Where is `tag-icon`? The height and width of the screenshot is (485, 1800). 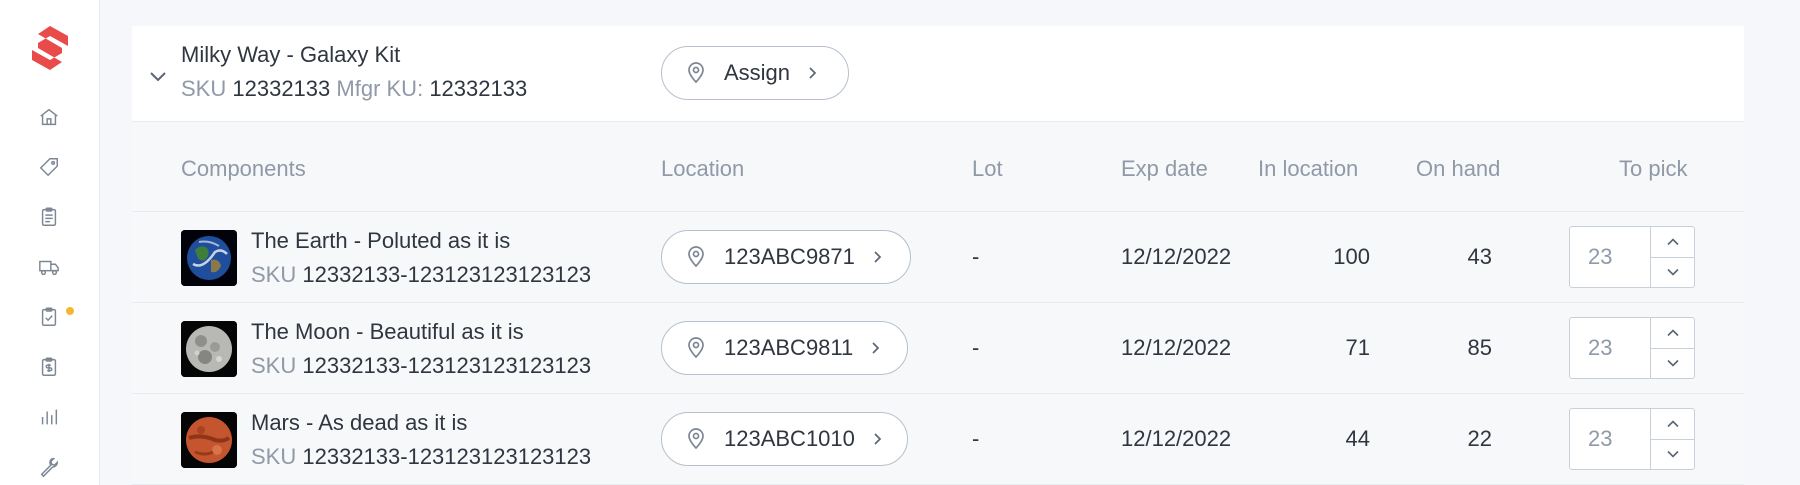
tag-icon is located at coordinates (49, 167).